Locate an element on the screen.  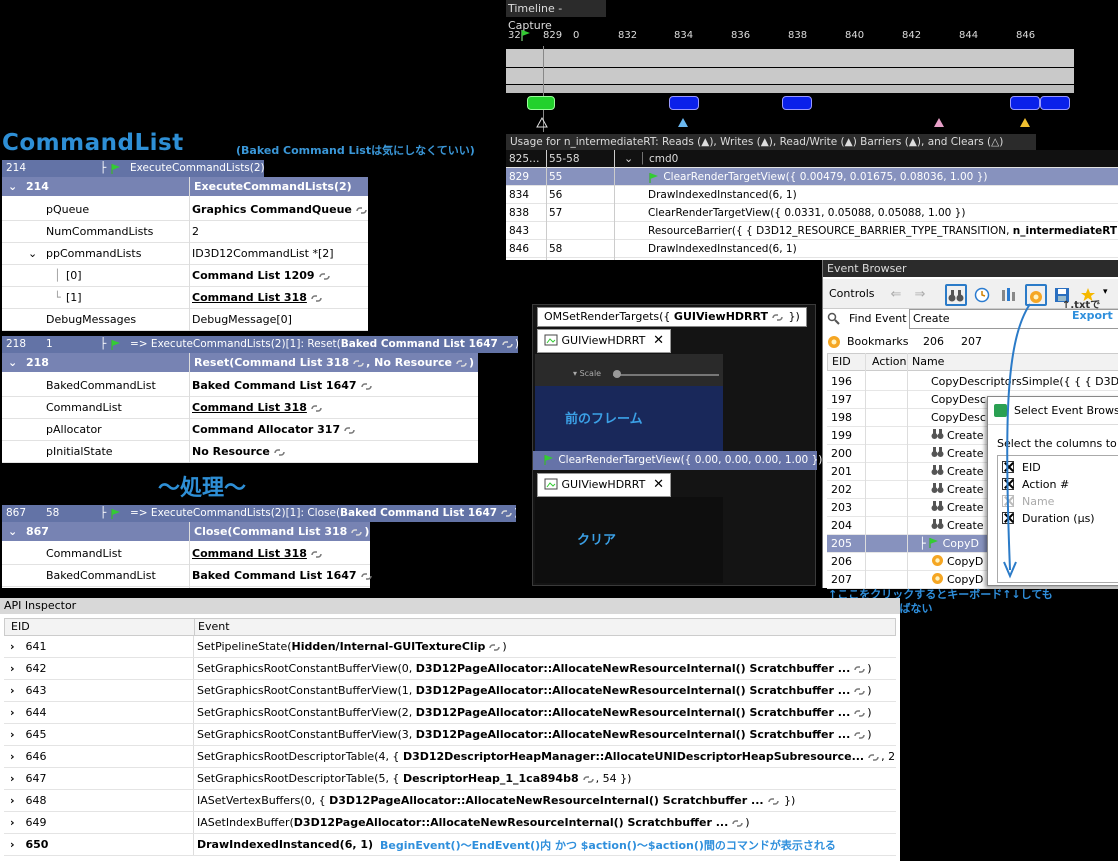
param-row: pAllocator Command Allocator 317 is located at coordinates (240, 430).